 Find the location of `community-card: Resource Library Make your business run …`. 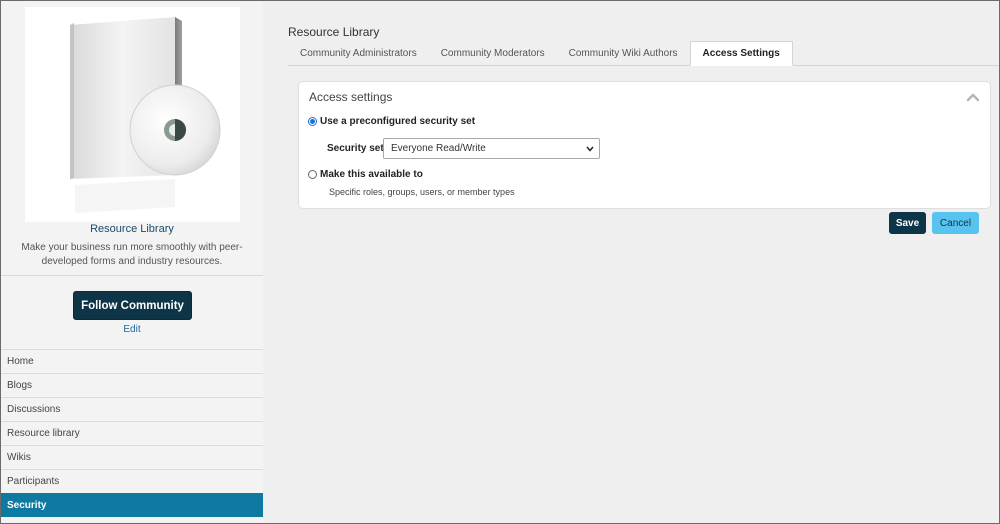

community-card: Resource Library Make your business run … is located at coordinates (132, 138).